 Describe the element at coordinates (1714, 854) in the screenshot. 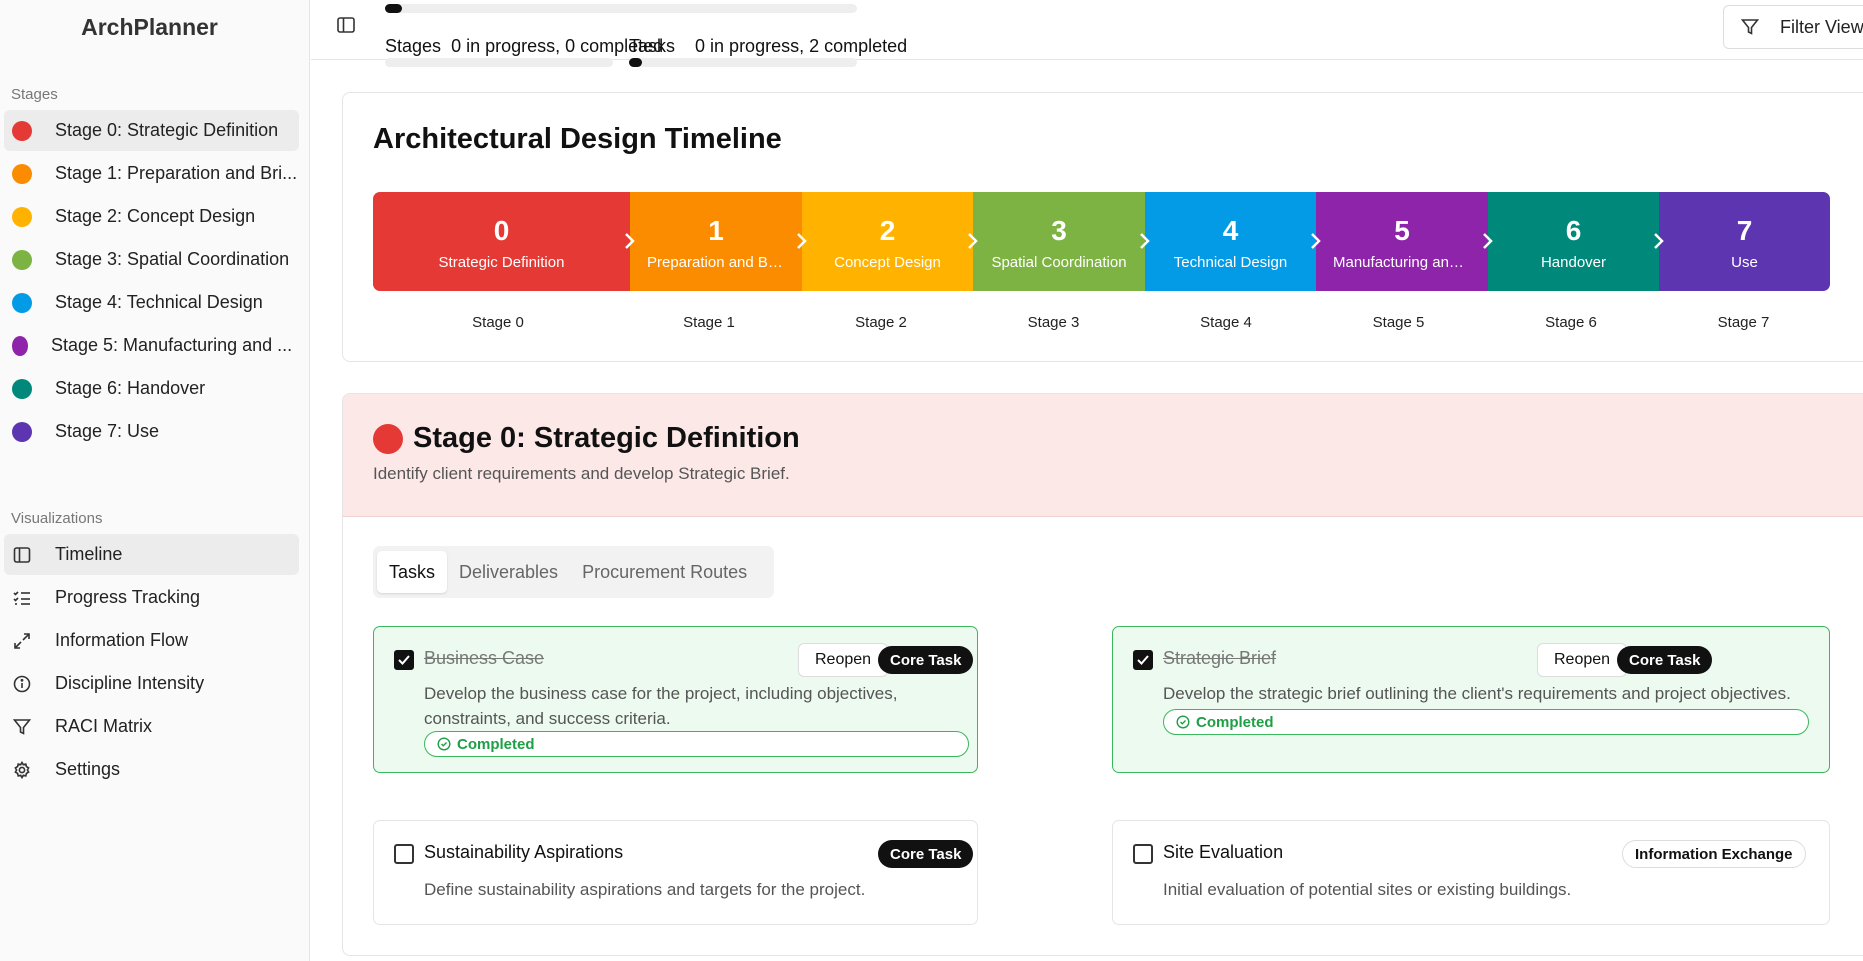

I see `task-type-badge: Information Exchange` at that location.